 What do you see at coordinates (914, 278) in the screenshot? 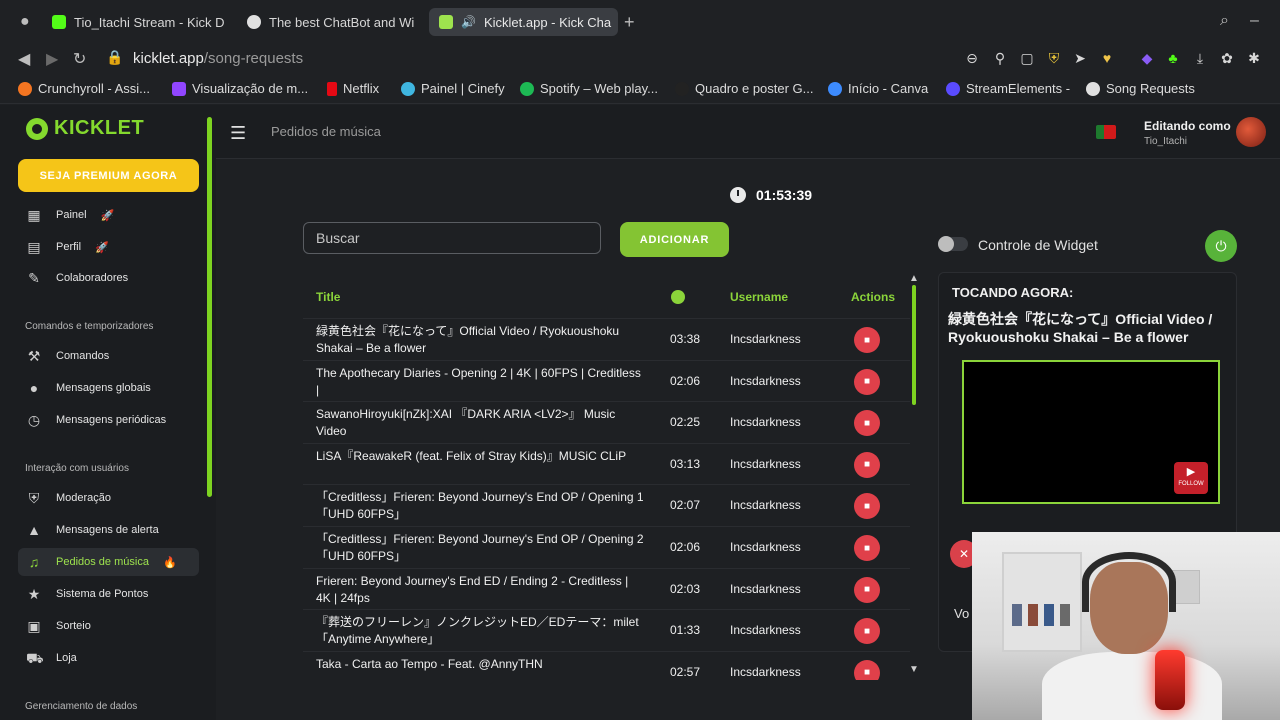
I see `table-scroll-up-icon: ▲` at bounding box center [914, 278].